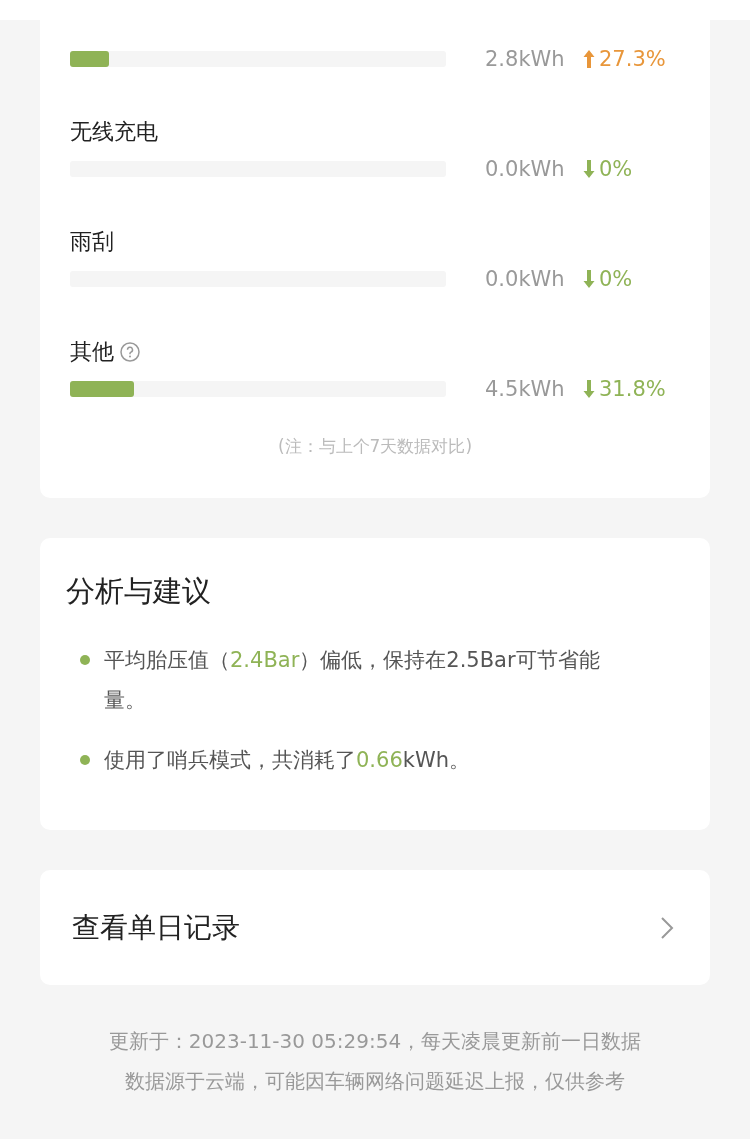 Image resolution: width=750 pixels, height=1139 pixels. What do you see at coordinates (375, 1081) in the screenshot?
I see `footer-text: 数据源于云端，可能因车辆网络问题延迟上报，仅供参考` at bounding box center [375, 1081].